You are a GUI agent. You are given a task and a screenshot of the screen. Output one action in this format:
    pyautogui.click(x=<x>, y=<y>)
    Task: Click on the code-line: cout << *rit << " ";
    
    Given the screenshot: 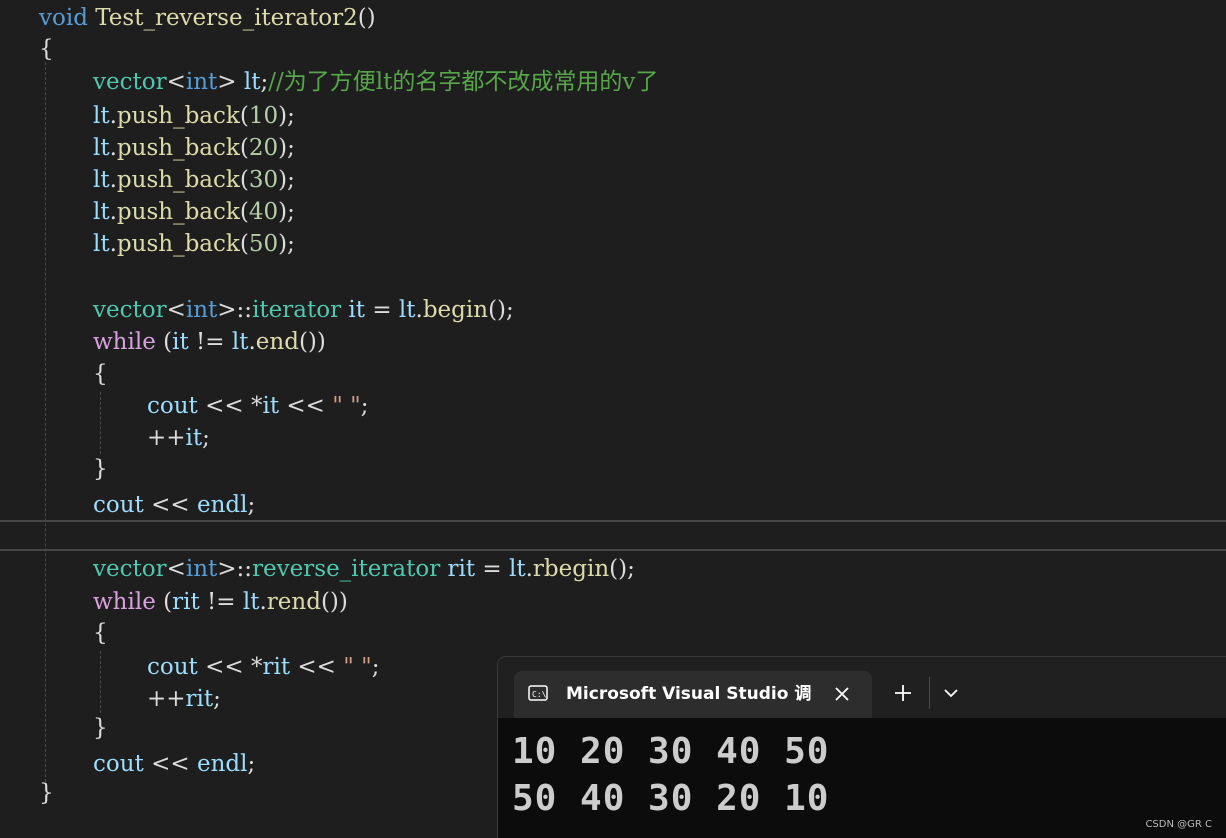 What is the action you would take?
    pyautogui.click(x=263, y=667)
    